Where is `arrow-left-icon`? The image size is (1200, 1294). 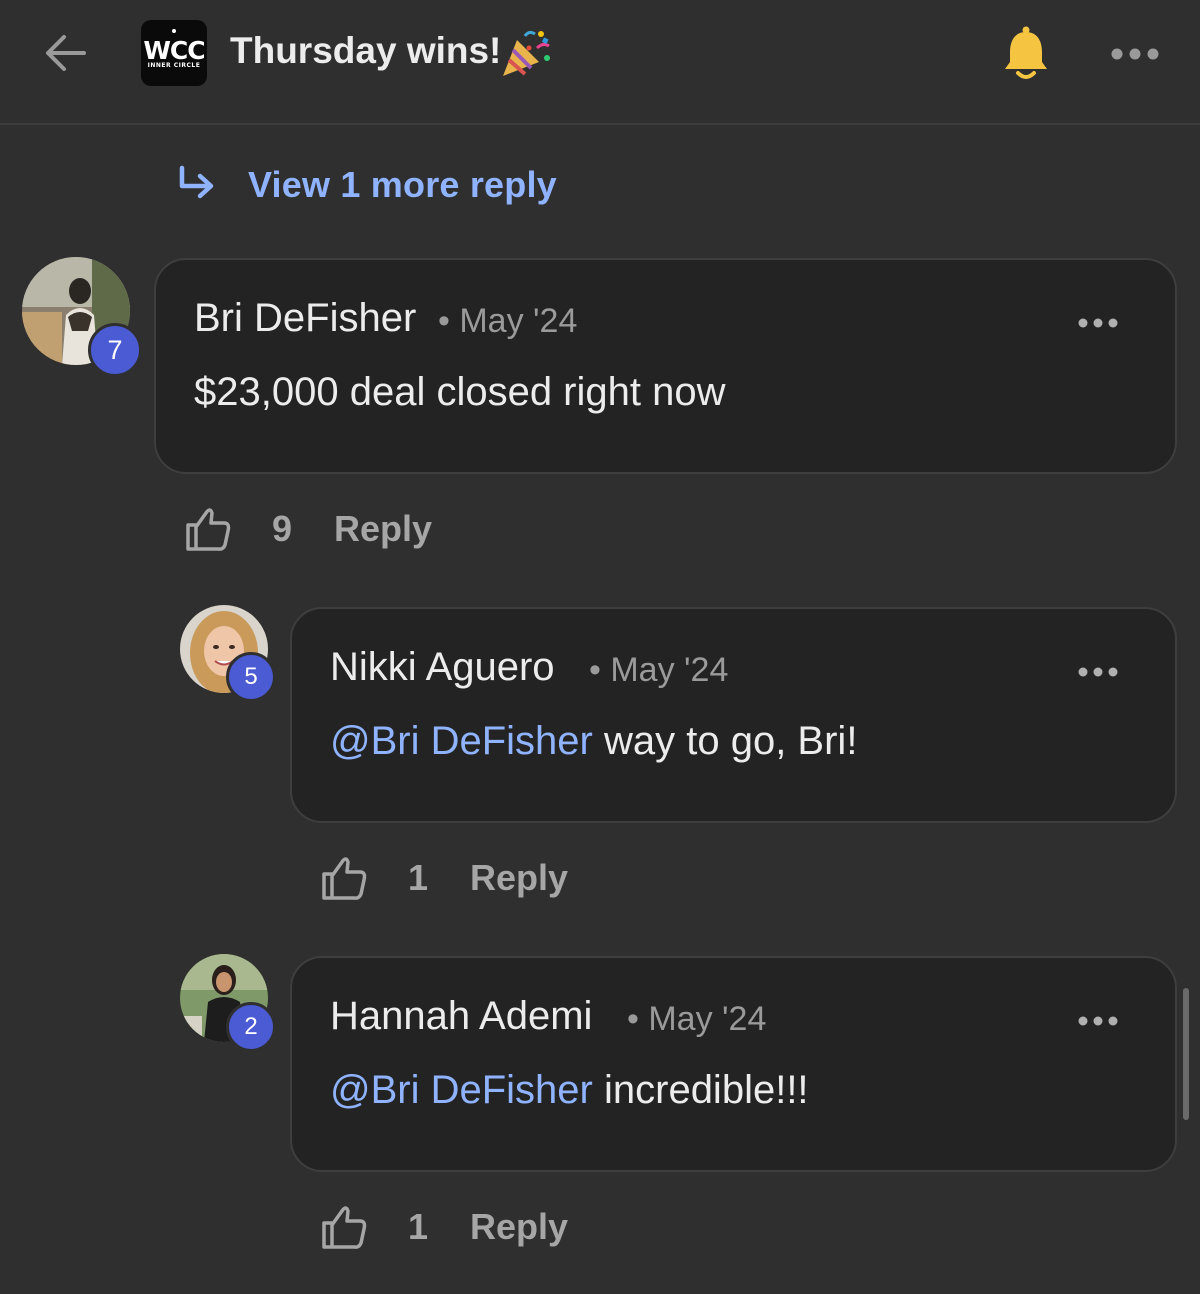 arrow-left-icon is located at coordinates (66, 53).